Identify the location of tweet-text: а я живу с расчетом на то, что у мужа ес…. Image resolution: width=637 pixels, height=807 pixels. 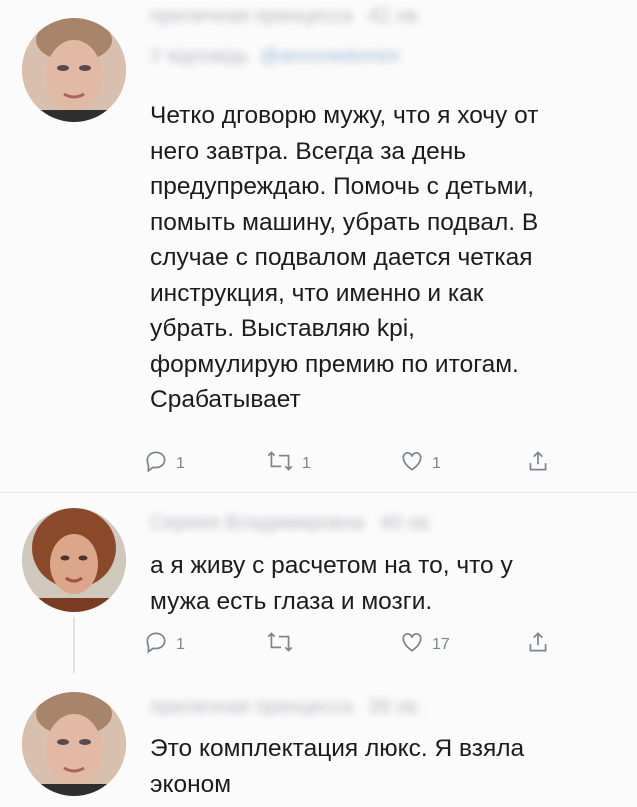
(331, 583).